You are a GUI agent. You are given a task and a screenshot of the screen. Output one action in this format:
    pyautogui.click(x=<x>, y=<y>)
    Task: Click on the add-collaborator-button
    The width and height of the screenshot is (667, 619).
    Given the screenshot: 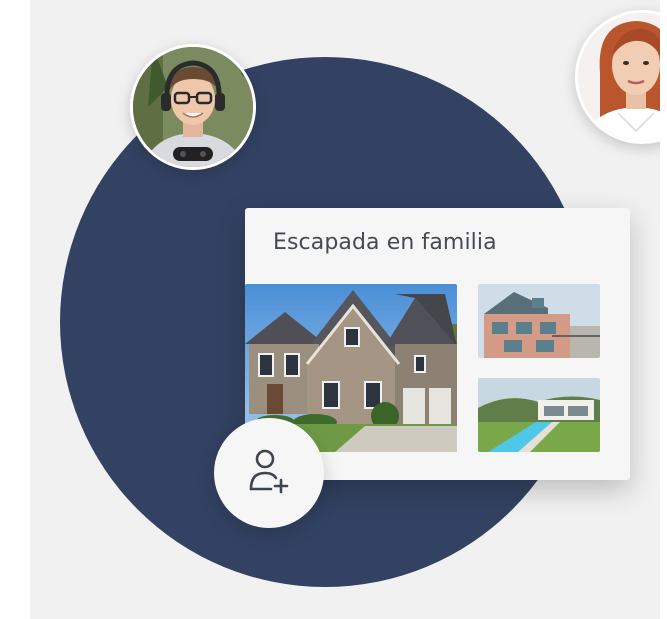 What is the action you would take?
    pyautogui.click(x=269, y=473)
    